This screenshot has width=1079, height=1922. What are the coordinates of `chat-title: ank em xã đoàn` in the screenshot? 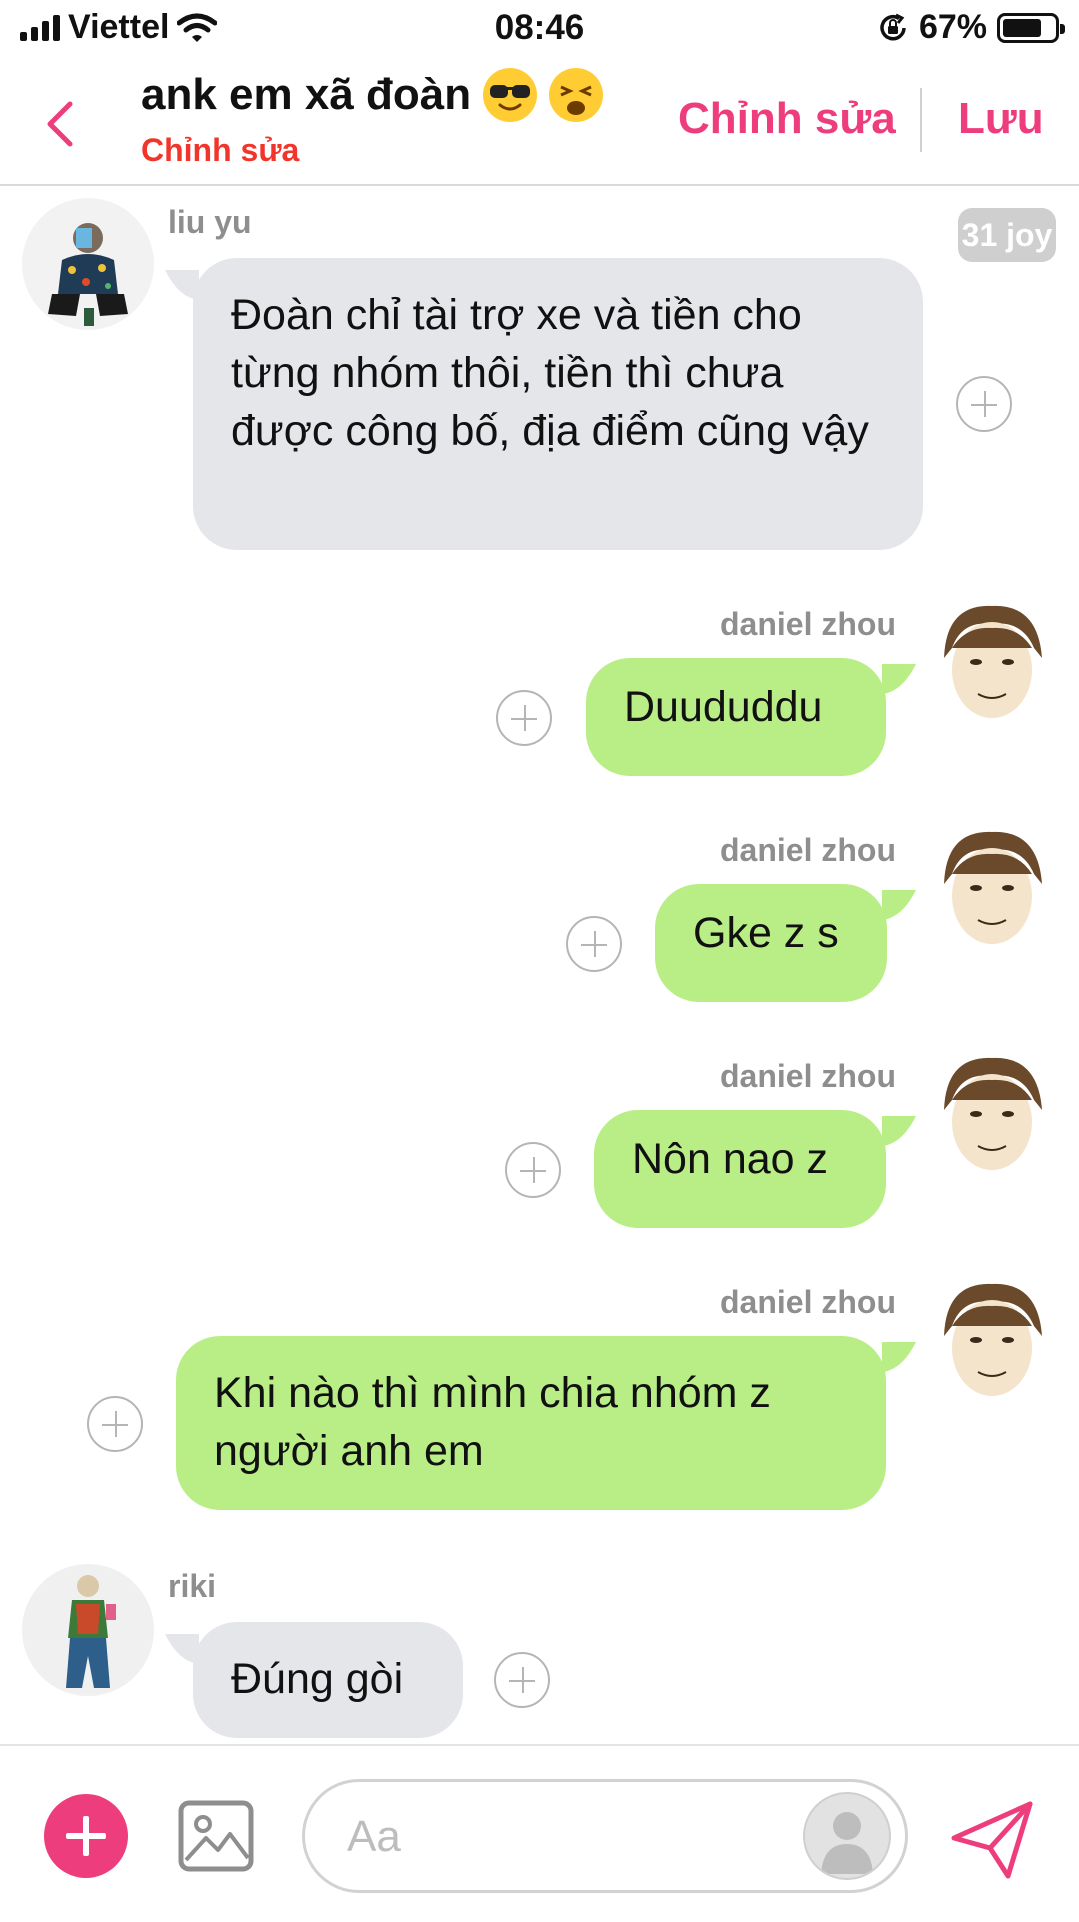 It's located at (372, 95).